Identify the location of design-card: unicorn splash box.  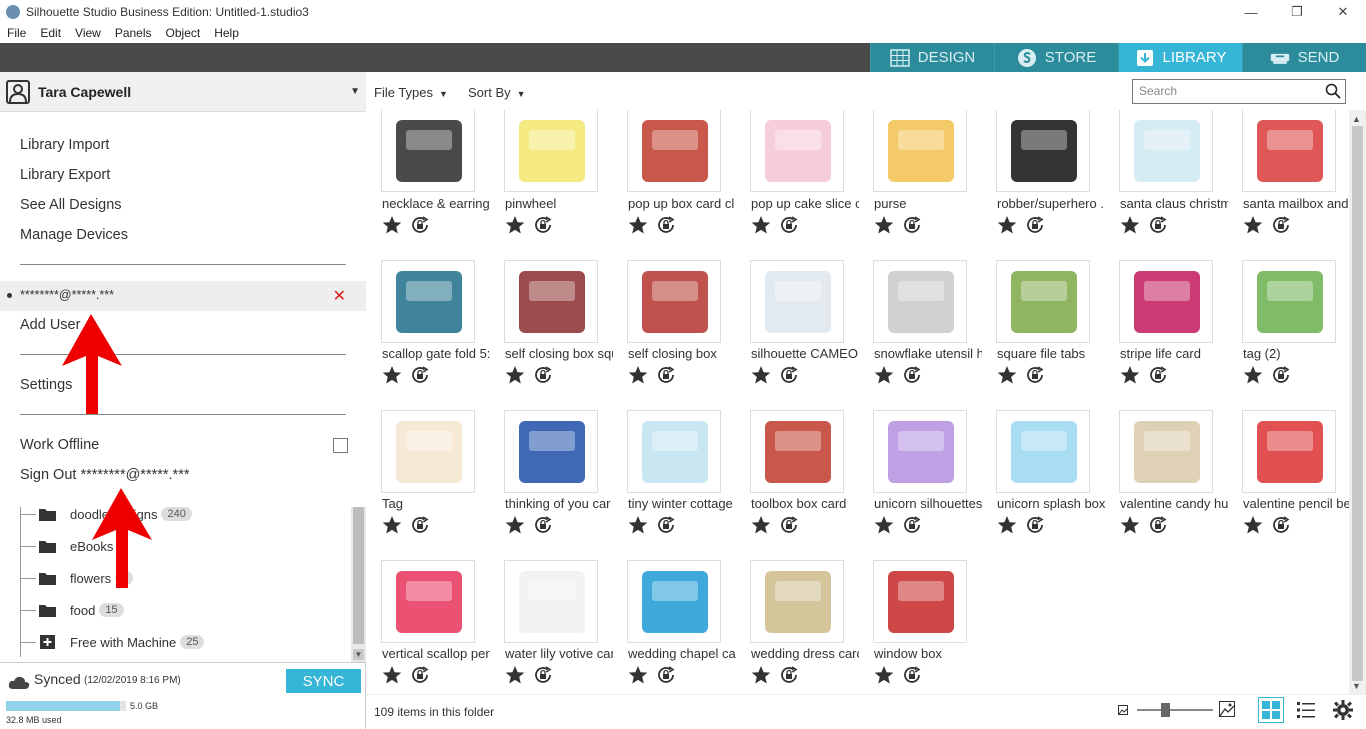
(1043, 485).